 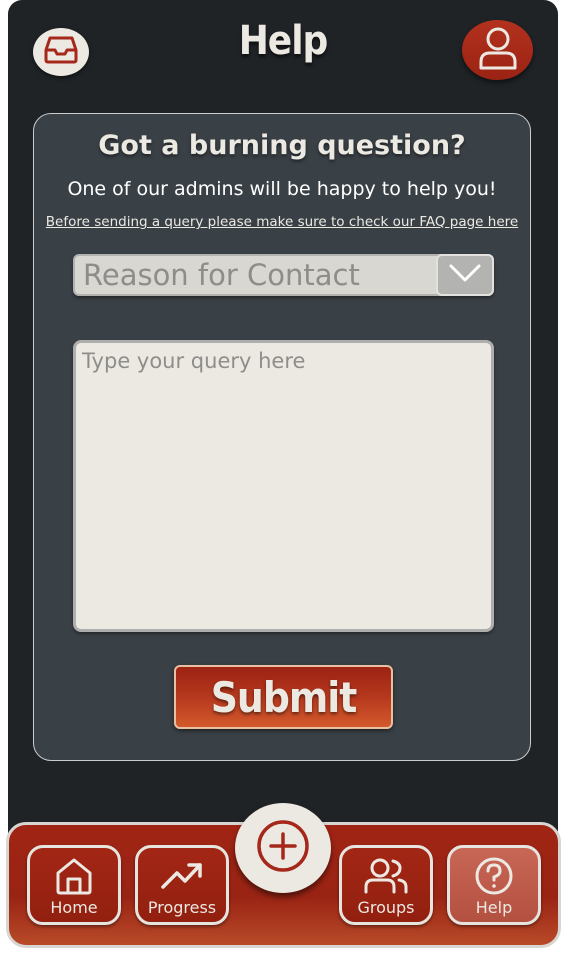 What do you see at coordinates (221, 275) in the screenshot?
I see `reason-select-placeholder: Reason for Contact` at bounding box center [221, 275].